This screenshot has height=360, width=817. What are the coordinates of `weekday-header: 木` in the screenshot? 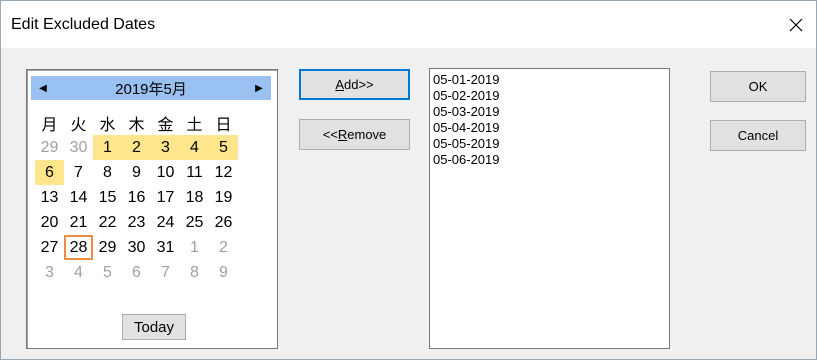 It's located at (136, 125).